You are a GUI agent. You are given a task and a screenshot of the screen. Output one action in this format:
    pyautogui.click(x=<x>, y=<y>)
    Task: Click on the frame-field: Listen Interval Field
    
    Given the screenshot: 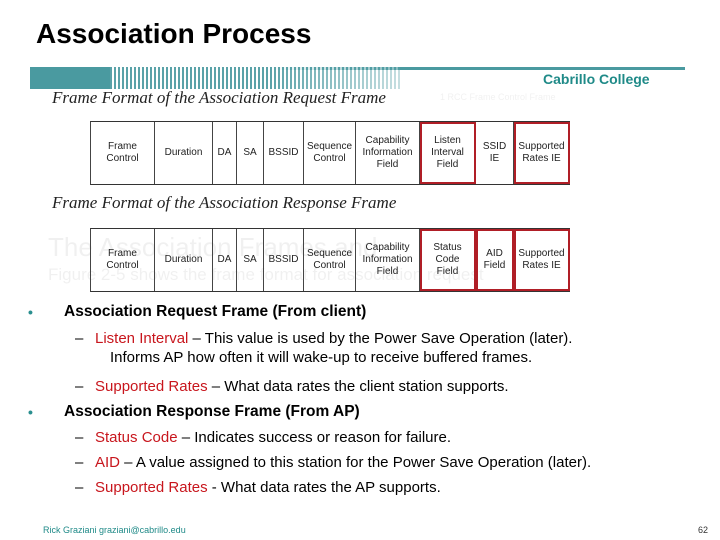 What is the action you would take?
    pyautogui.click(x=448, y=153)
    